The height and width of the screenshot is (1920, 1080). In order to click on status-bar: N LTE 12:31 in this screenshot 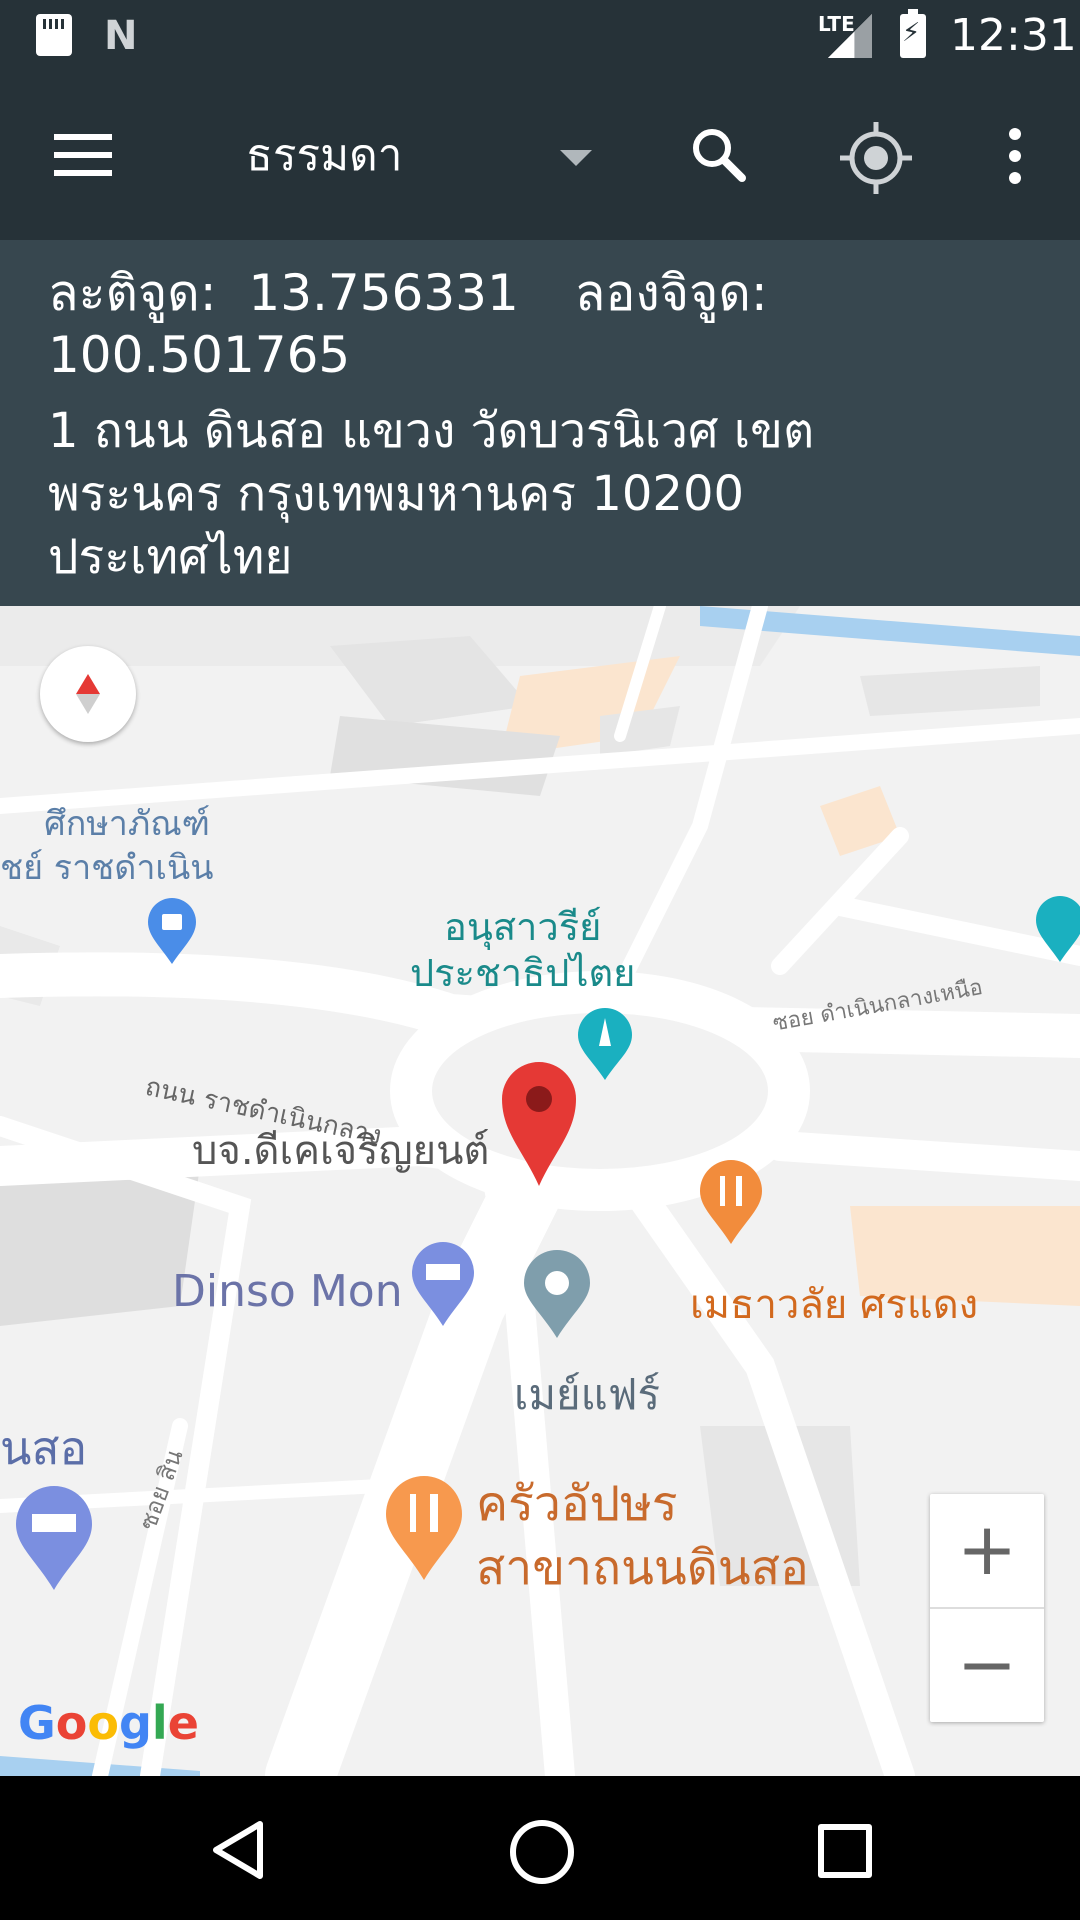, I will do `click(540, 36)`.